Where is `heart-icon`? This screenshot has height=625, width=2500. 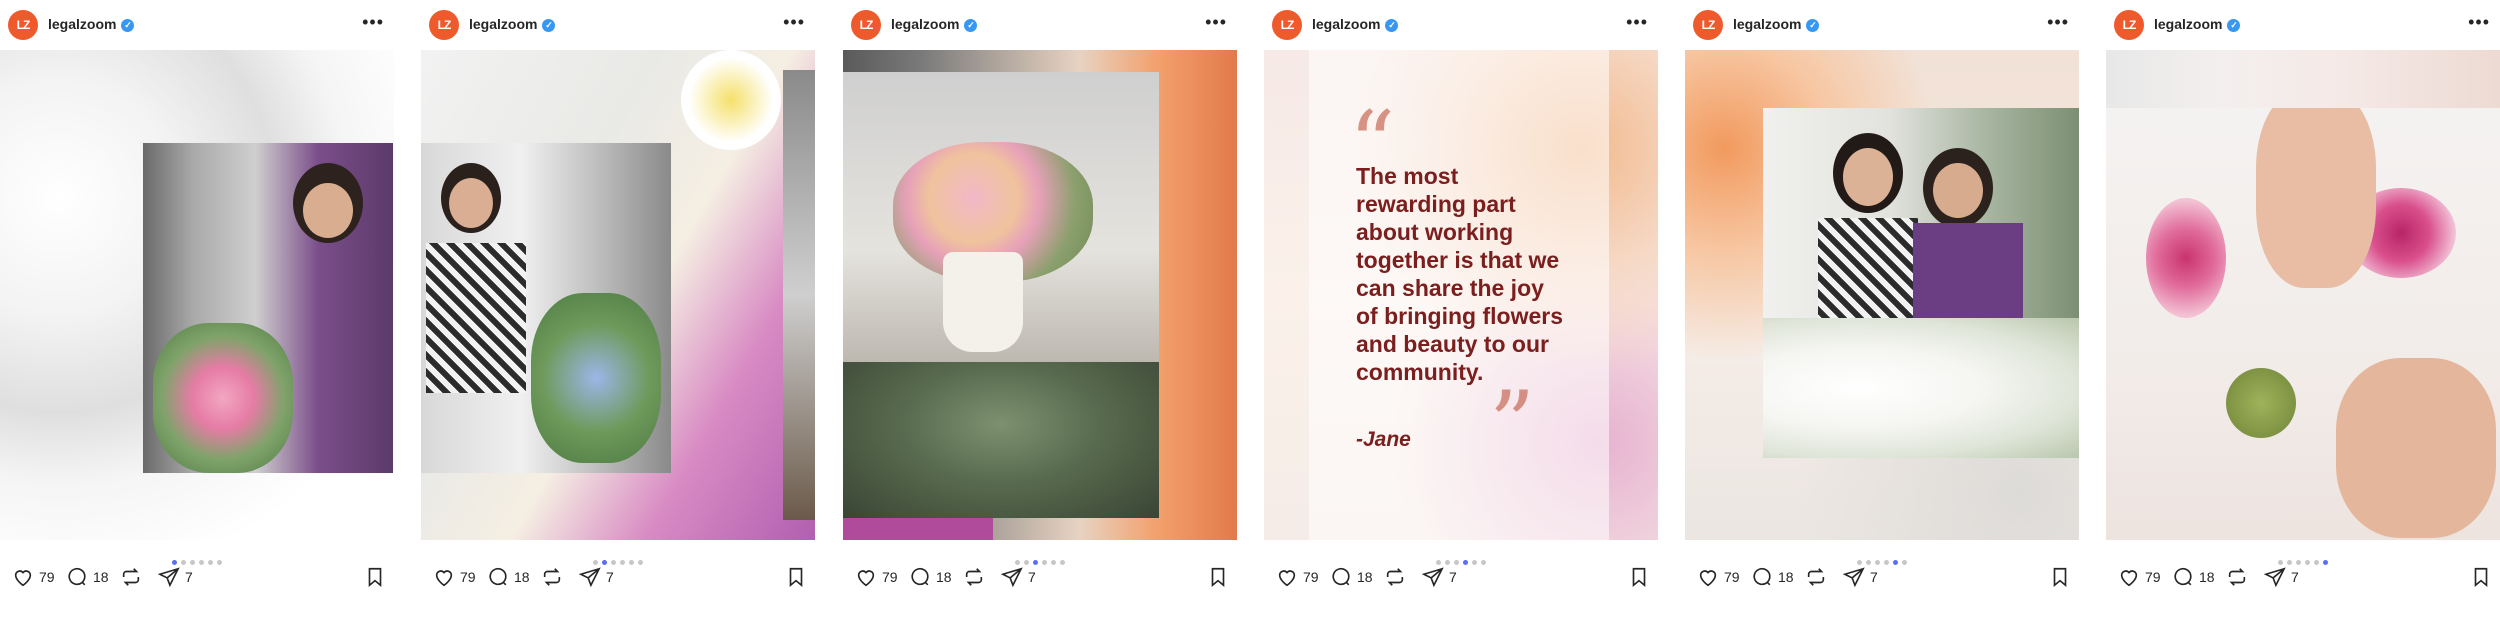
heart-icon is located at coordinates (1287, 578).